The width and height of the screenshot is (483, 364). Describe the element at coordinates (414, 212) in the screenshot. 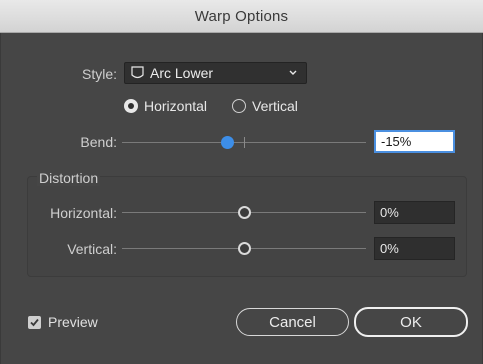

I see `horizontal-distortion-input: 0%` at that location.